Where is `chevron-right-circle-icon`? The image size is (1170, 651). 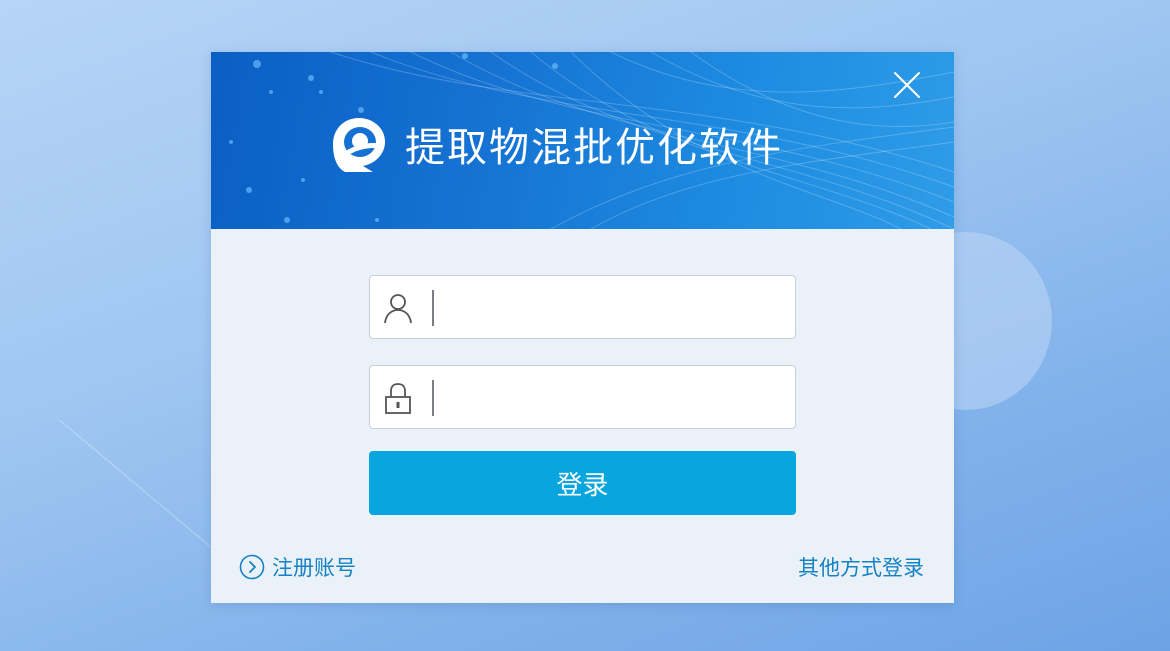 chevron-right-circle-icon is located at coordinates (252, 567).